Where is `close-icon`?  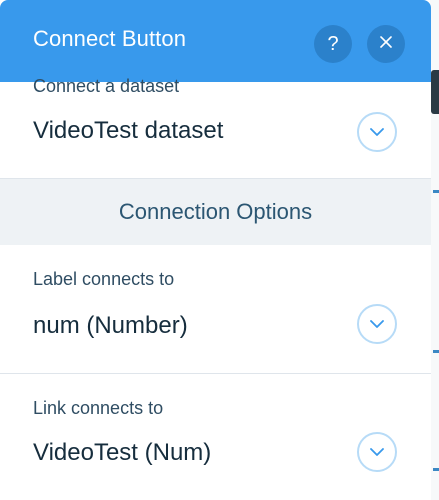 close-icon is located at coordinates (386, 44).